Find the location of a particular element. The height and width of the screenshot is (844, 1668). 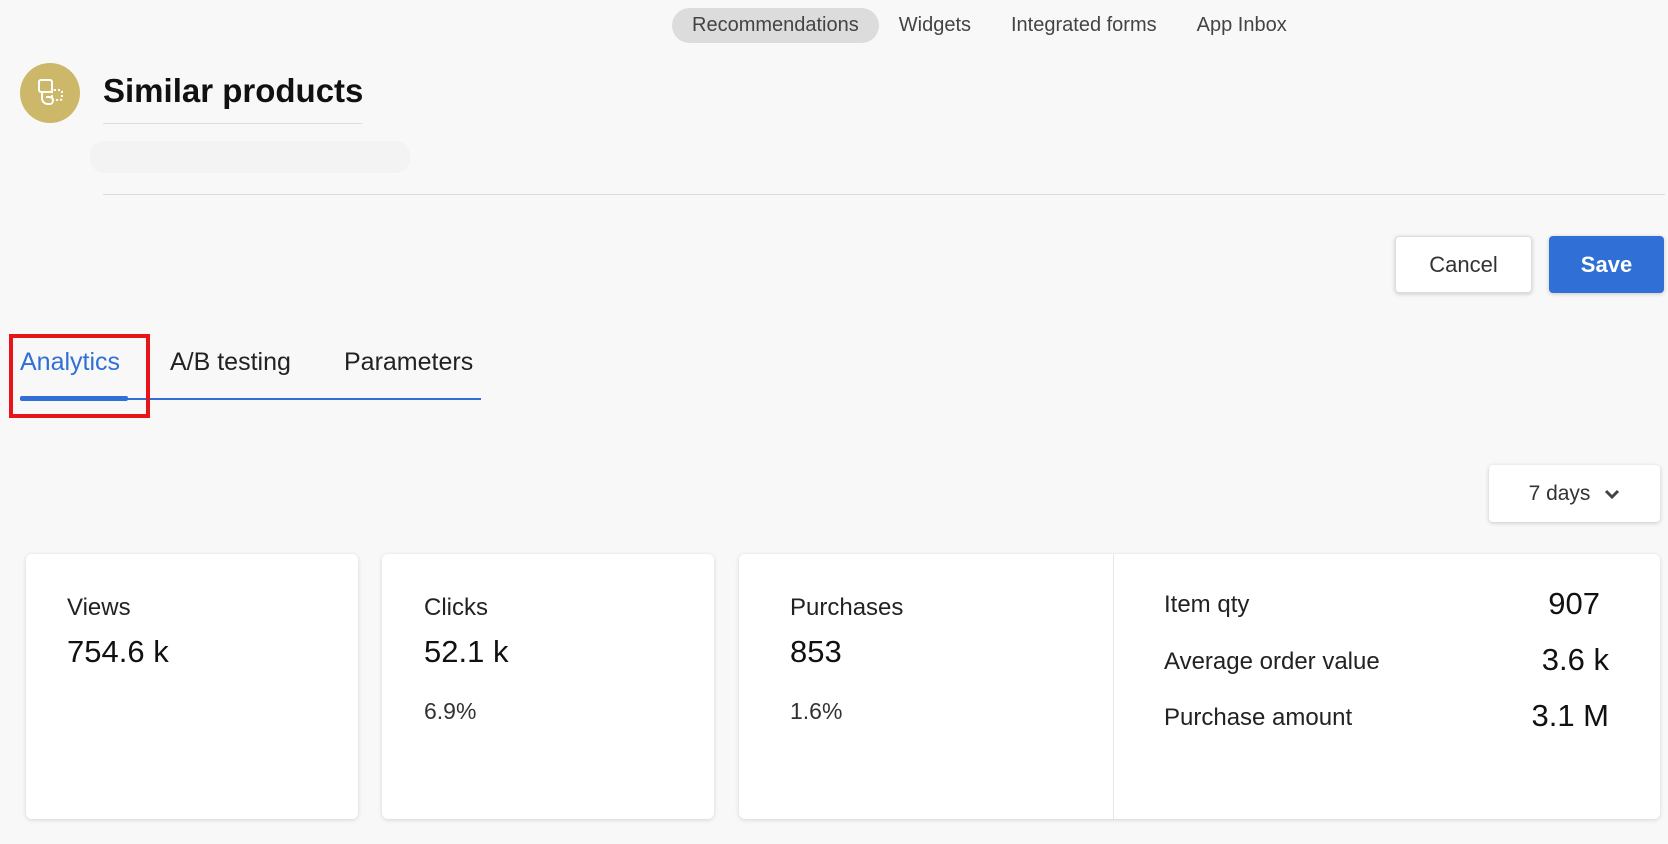

clicks-rate: 6.9% is located at coordinates (450, 711).